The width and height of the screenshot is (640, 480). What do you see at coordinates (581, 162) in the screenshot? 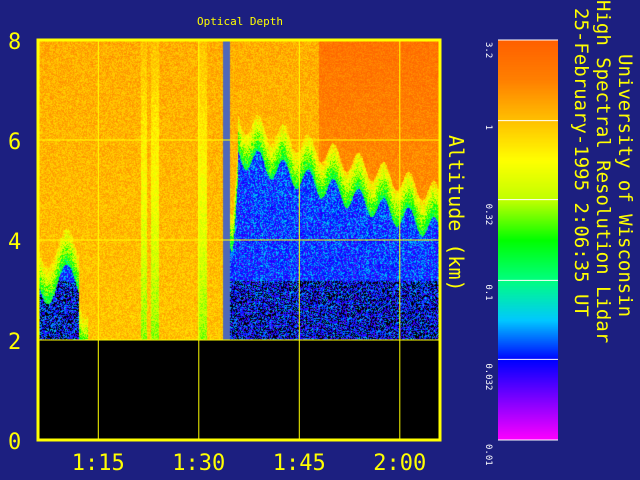
I see `caption-timestamp: 25-February-1995 2:06:35 UT` at bounding box center [581, 162].